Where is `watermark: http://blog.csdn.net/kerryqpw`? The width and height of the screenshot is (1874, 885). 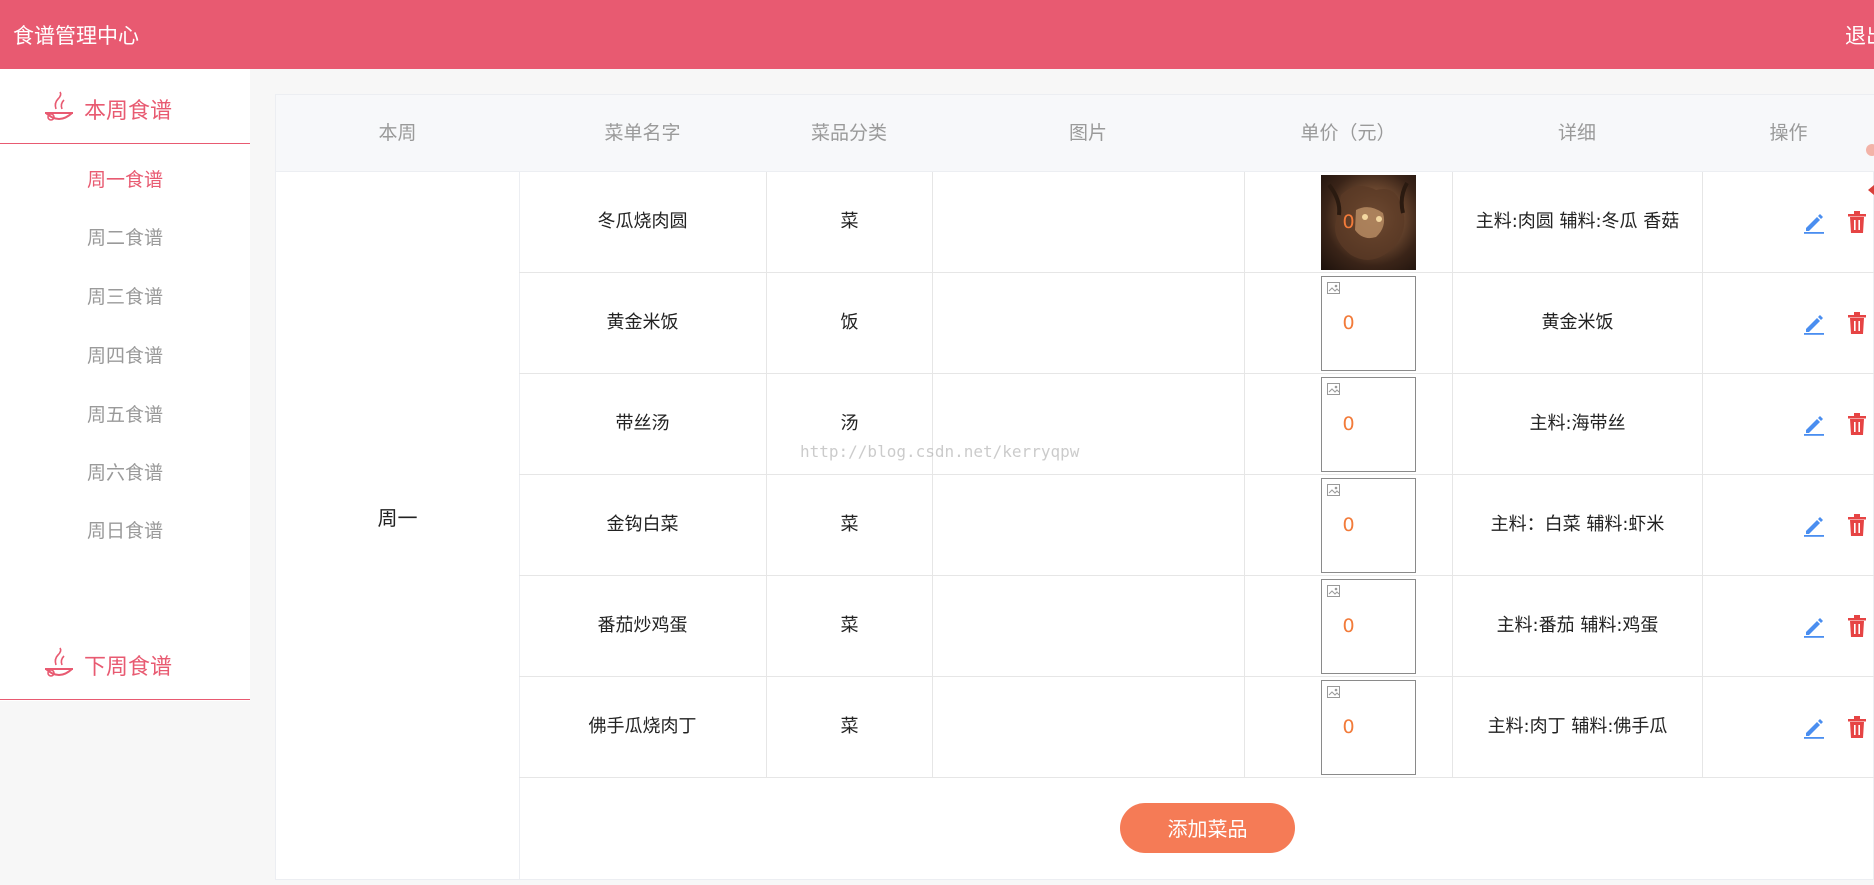 watermark: http://blog.csdn.net/kerryqpw is located at coordinates (940, 451).